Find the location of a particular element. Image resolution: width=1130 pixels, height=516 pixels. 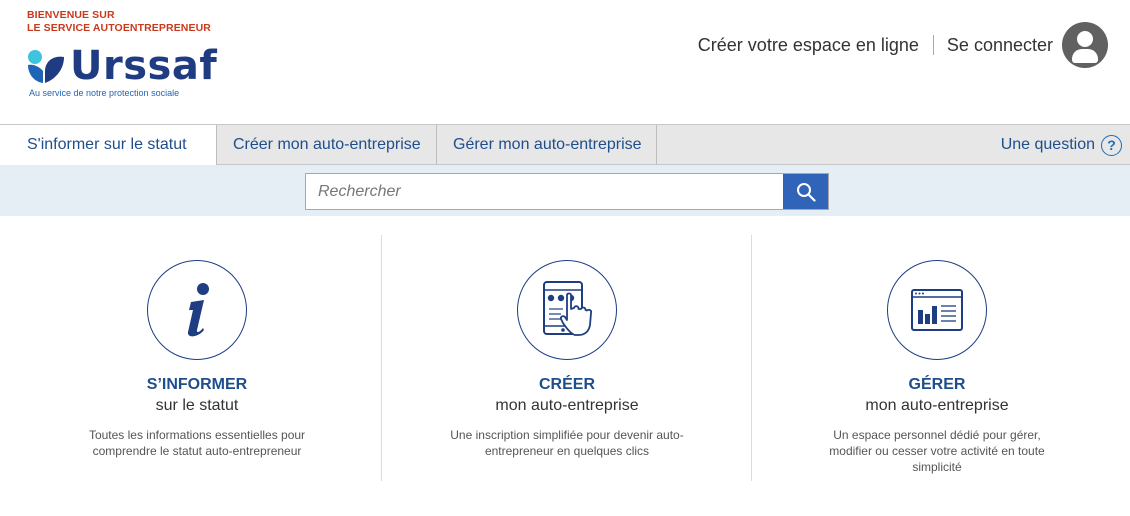

logo-tagline: Au service de notre protection sociale is located at coordinates (104, 93).